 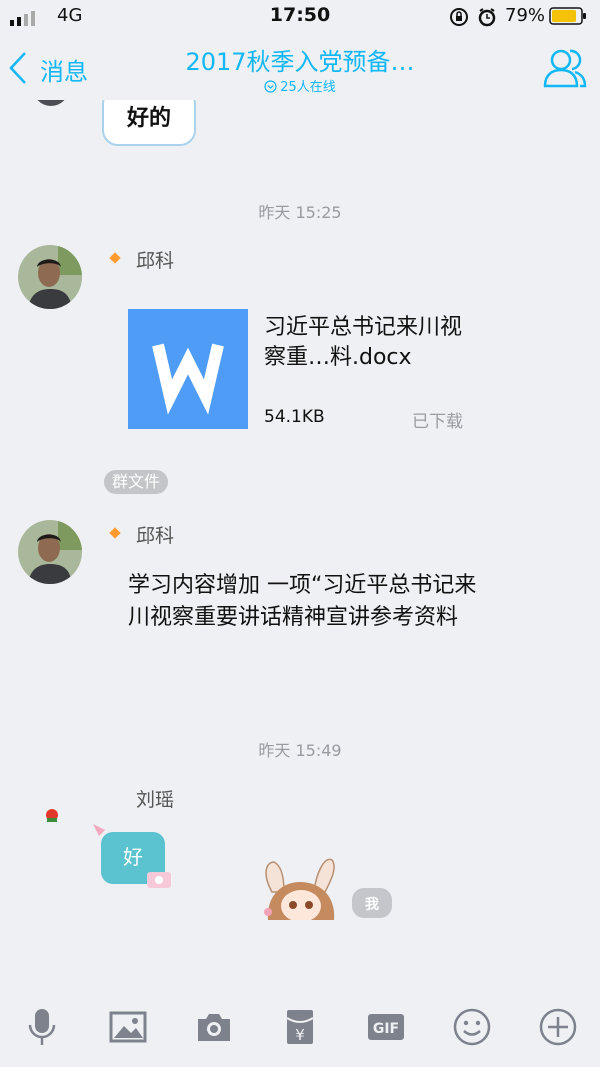 What do you see at coordinates (565, 68) in the screenshot?
I see `group-members-icon` at bounding box center [565, 68].